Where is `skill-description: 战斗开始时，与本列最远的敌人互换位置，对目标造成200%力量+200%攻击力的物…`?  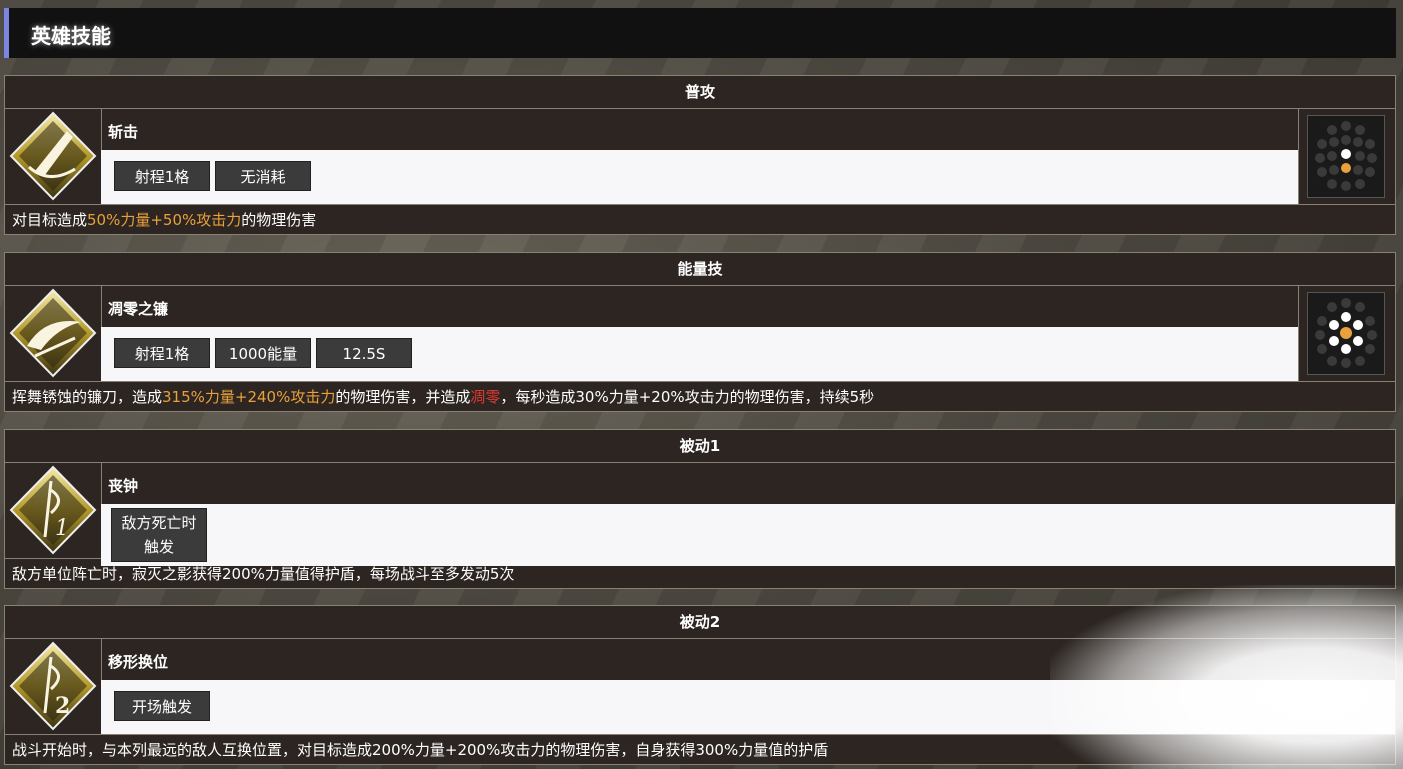 skill-description: 战斗开始时，与本列最远的敌人互换位置，对目标造成200%力量+200%攻击力的物… is located at coordinates (420, 750).